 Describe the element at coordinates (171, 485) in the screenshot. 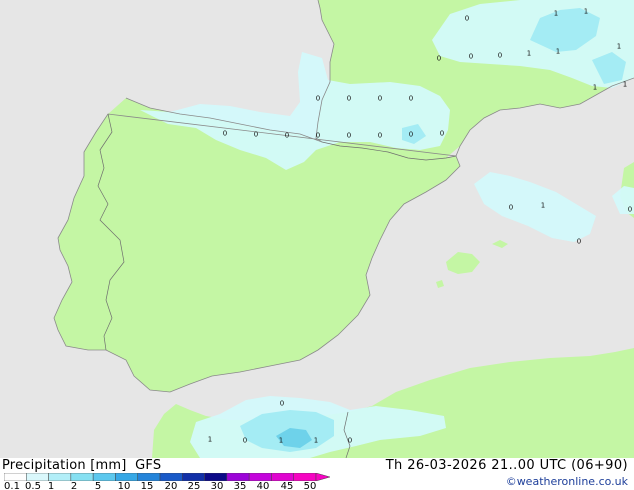

I see `scale-tick-label: 20` at that location.